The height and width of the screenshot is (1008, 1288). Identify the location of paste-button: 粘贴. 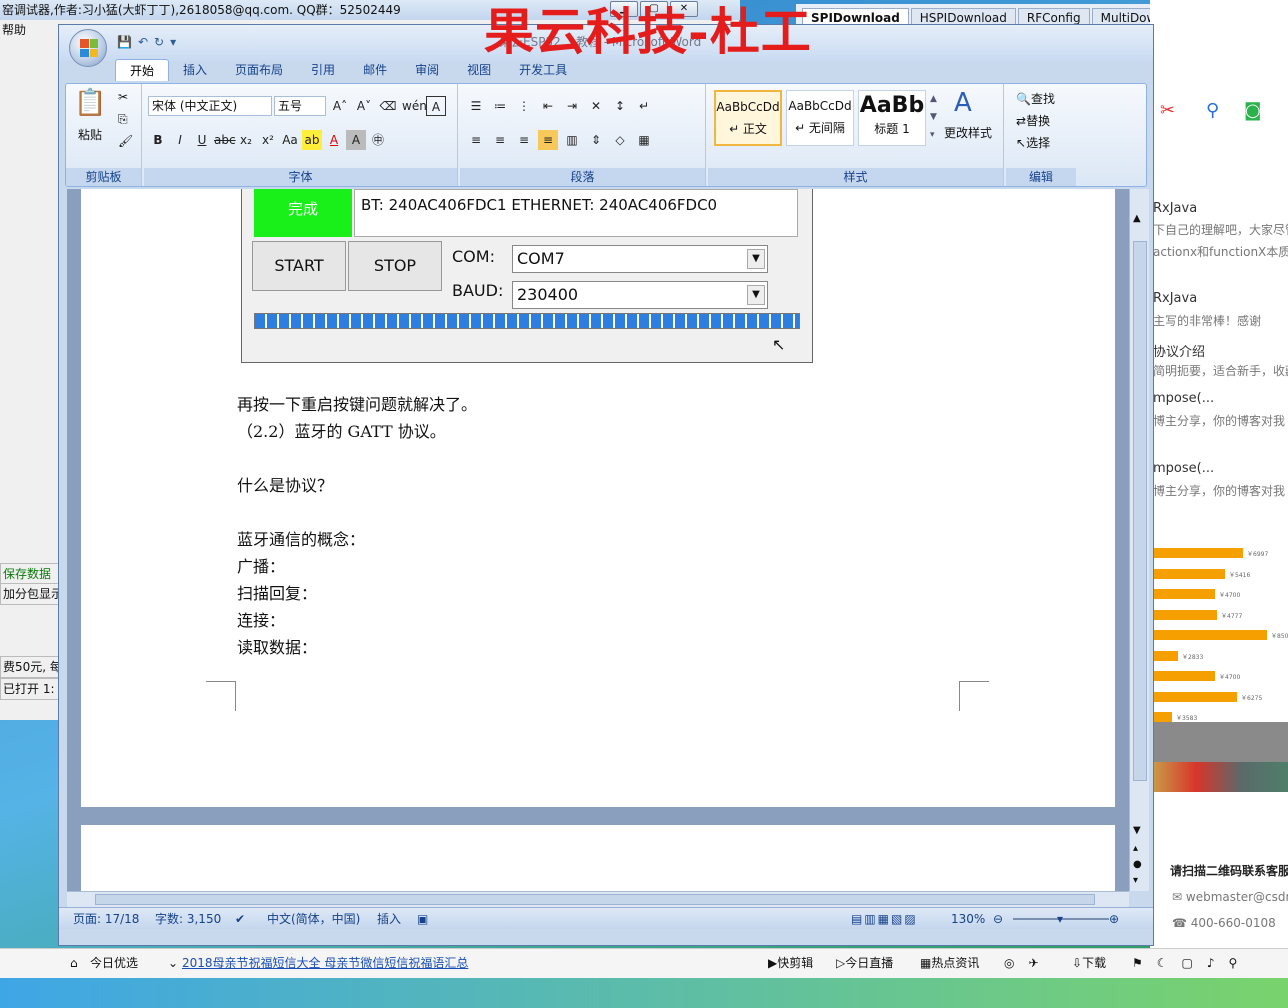
(90, 134).